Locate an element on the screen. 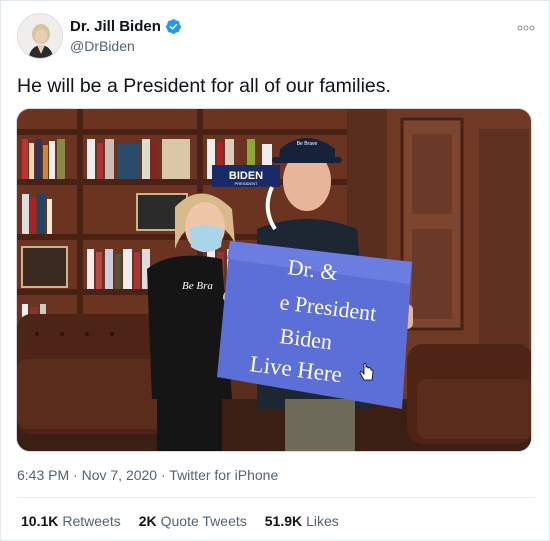 The width and height of the screenshot is (550, 541). likes-count: 51.9K is located at coordinates (283, 521).